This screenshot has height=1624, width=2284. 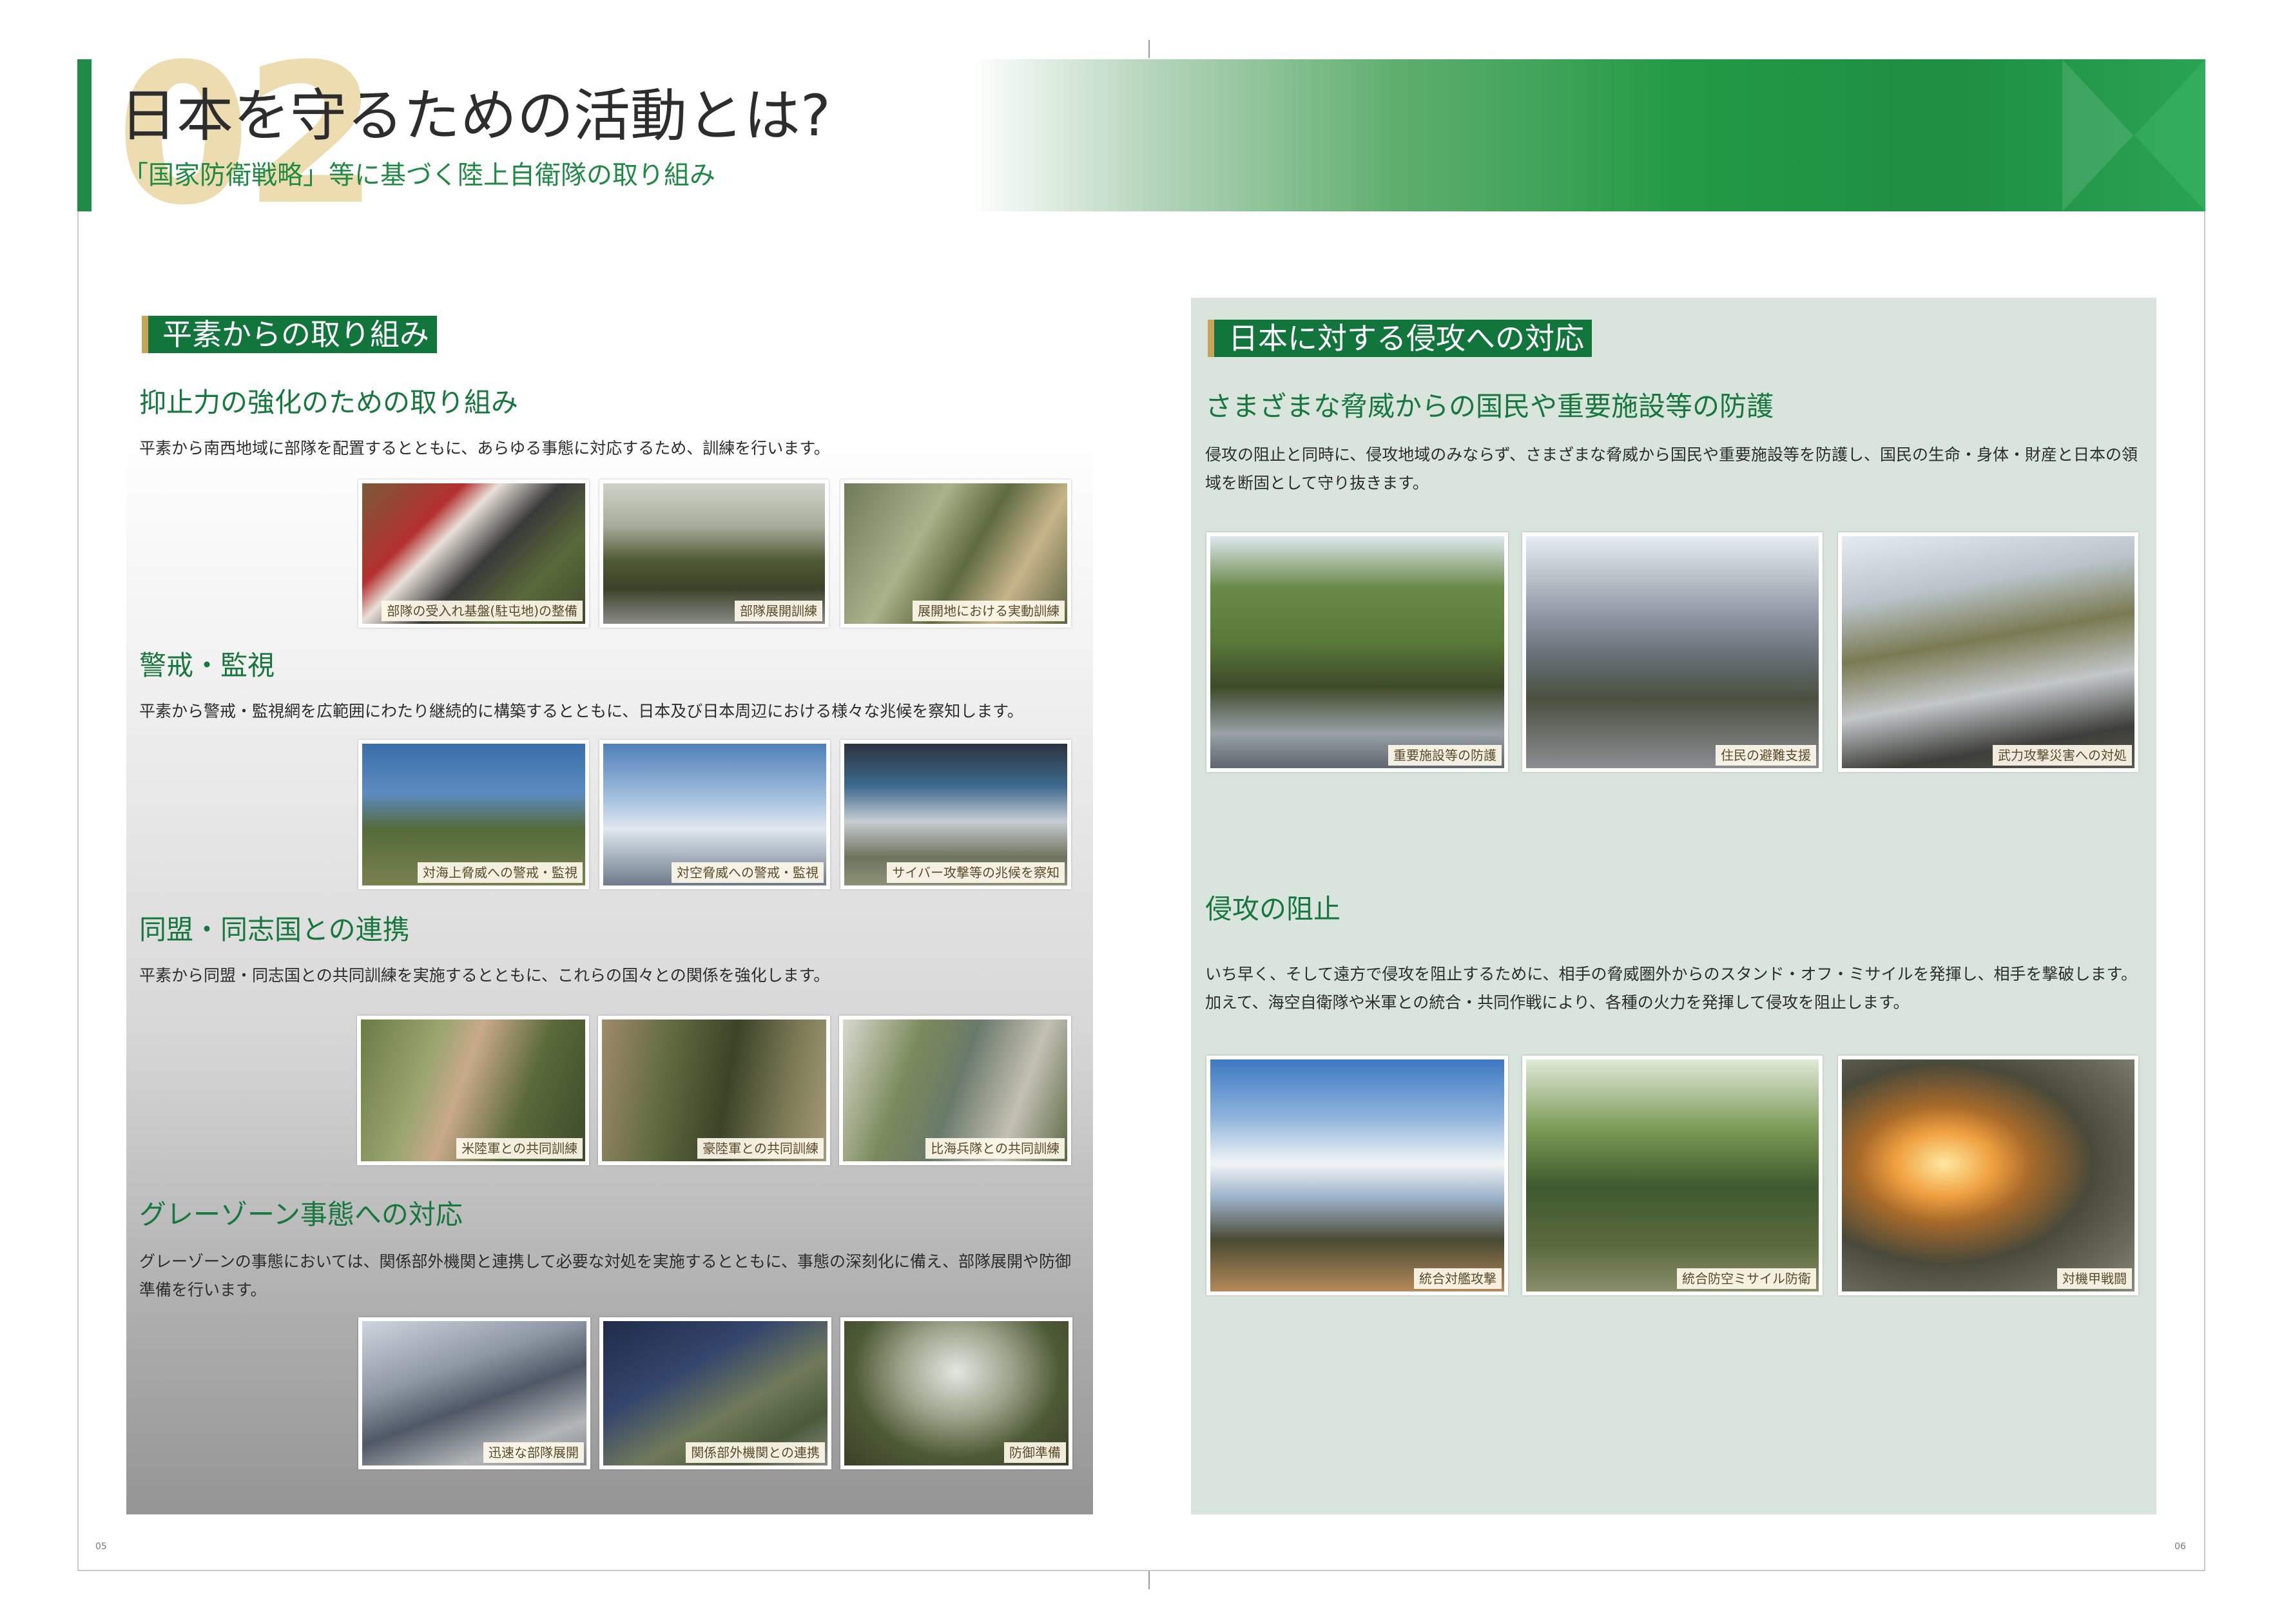 What do you see at coordinates (84, 135) in the screenshot?
I see `header-accent-bar` at bounding box center [84, 135].